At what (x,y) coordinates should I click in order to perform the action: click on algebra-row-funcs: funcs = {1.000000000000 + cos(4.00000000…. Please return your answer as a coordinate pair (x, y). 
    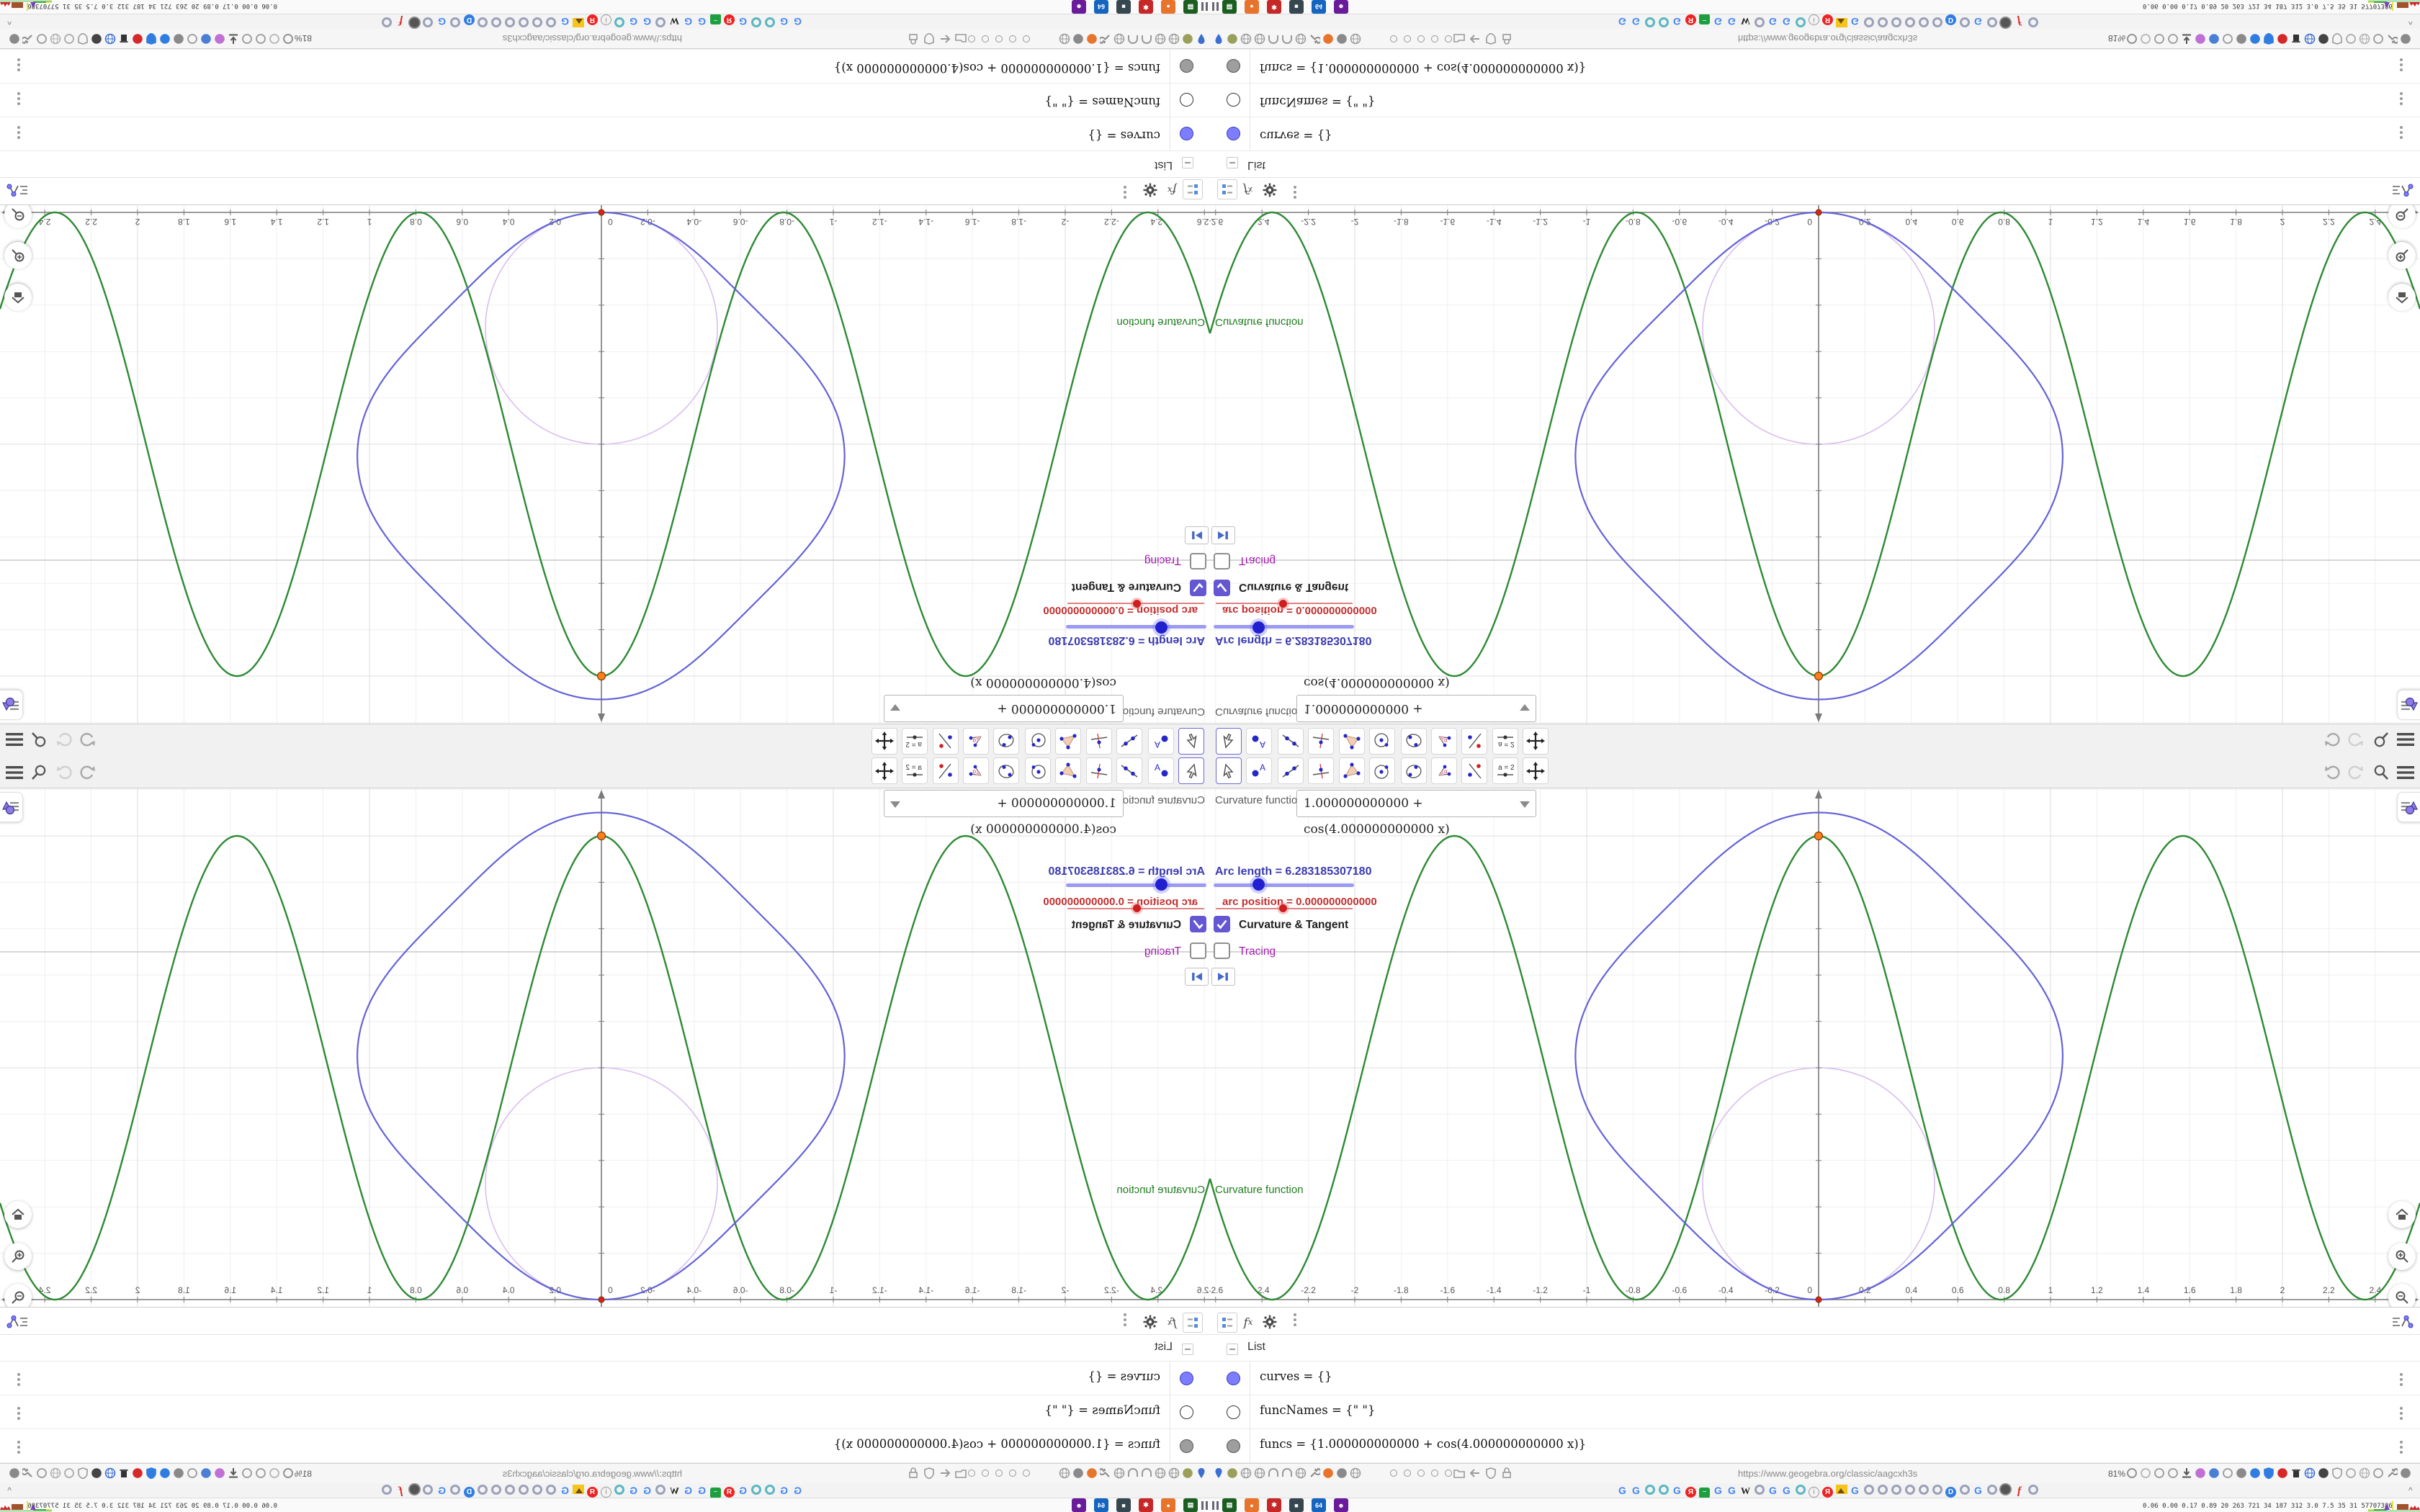
    Looking at the image, I should click on (1815, 66).